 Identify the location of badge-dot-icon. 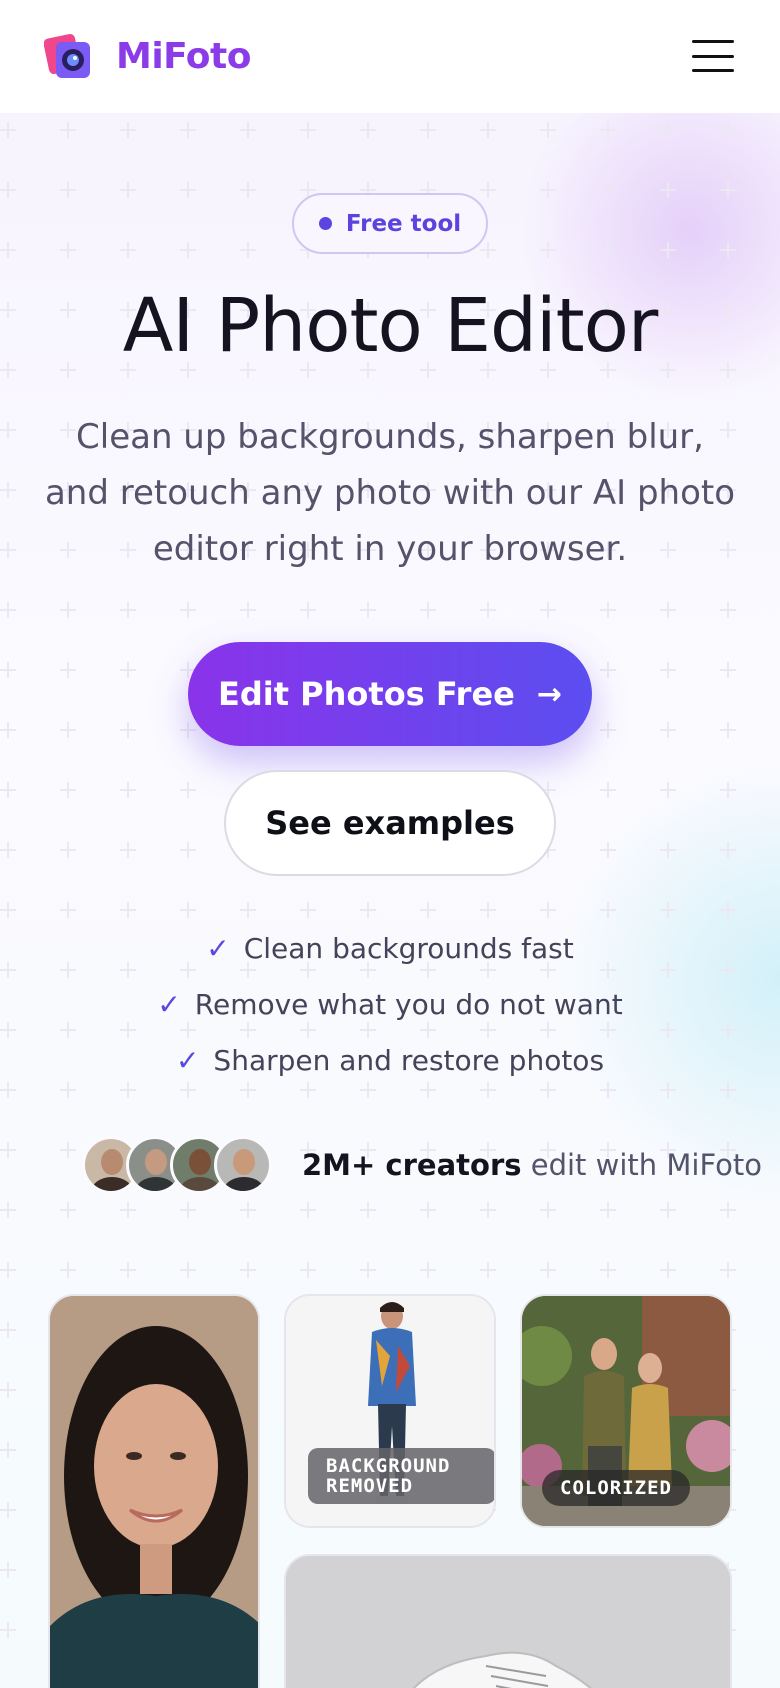
(325, 223).